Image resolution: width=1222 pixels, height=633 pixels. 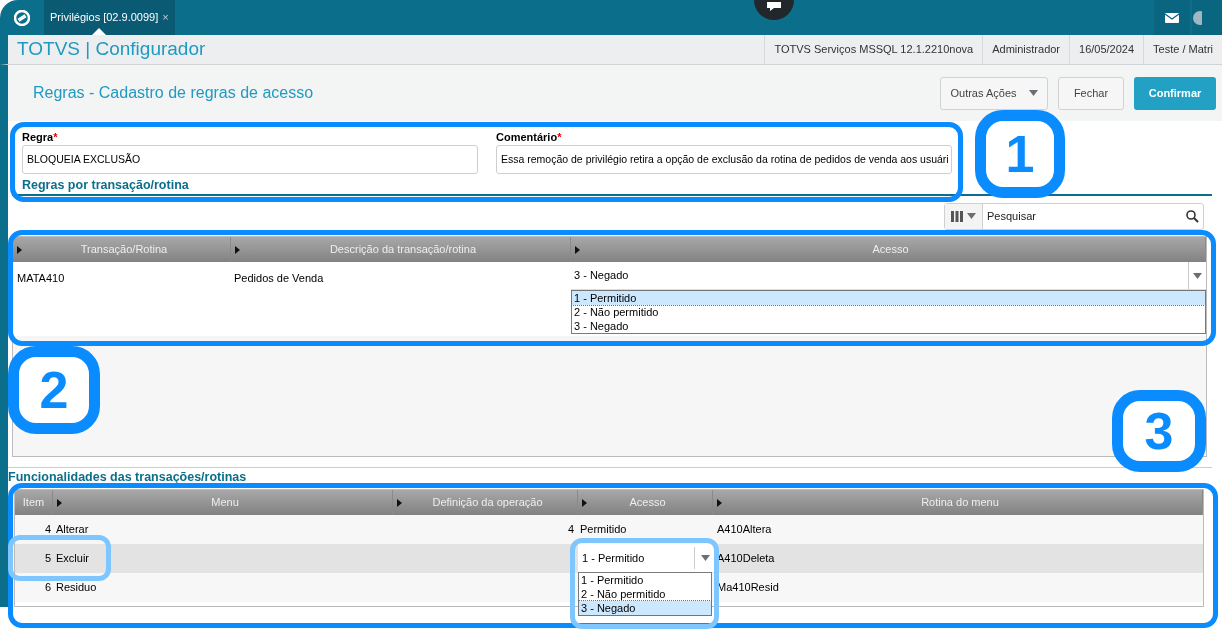 What do you see at coordinates (746, 559) in the screenshot?
I see `table-cell-text: A410Deleta` at bounding box center [746, 559].